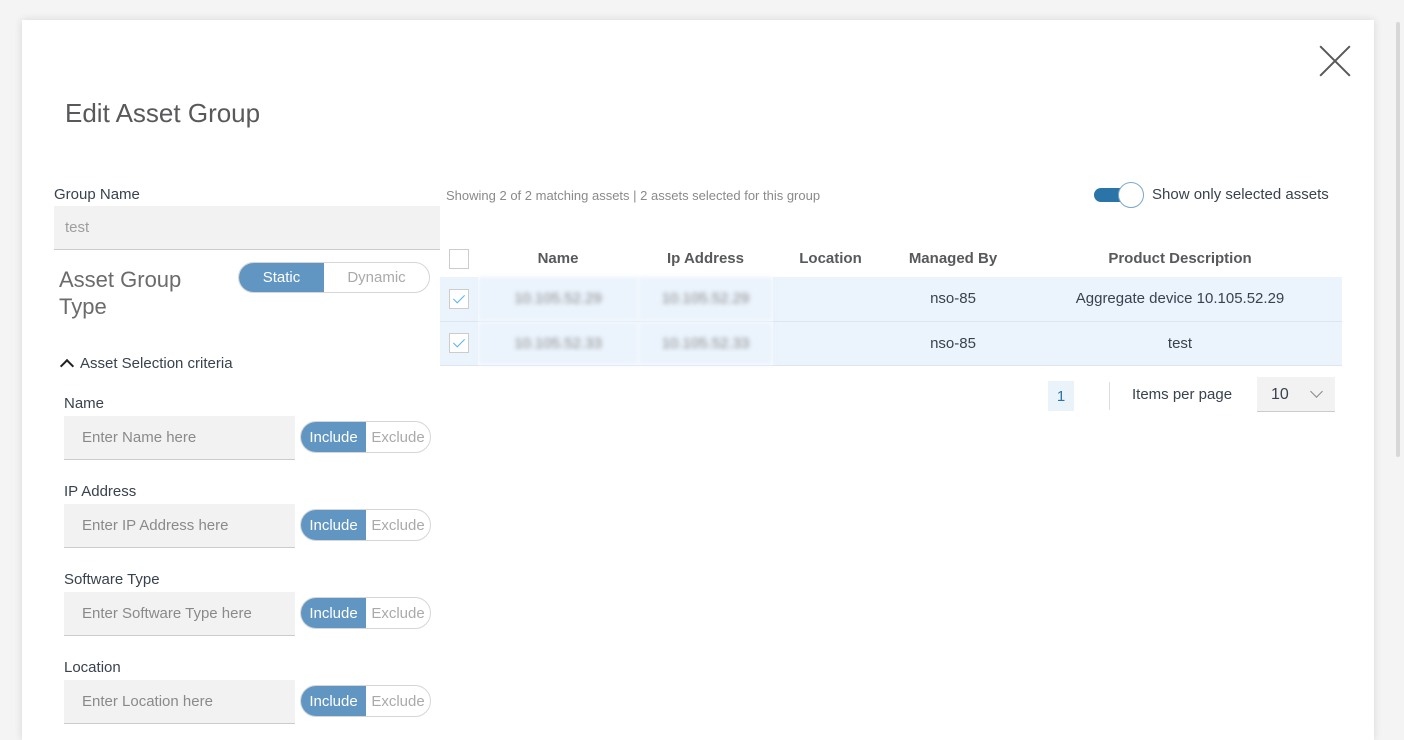 The image size is (1404, 740). I want to click on chevron-up-icon, so click(67, 366).